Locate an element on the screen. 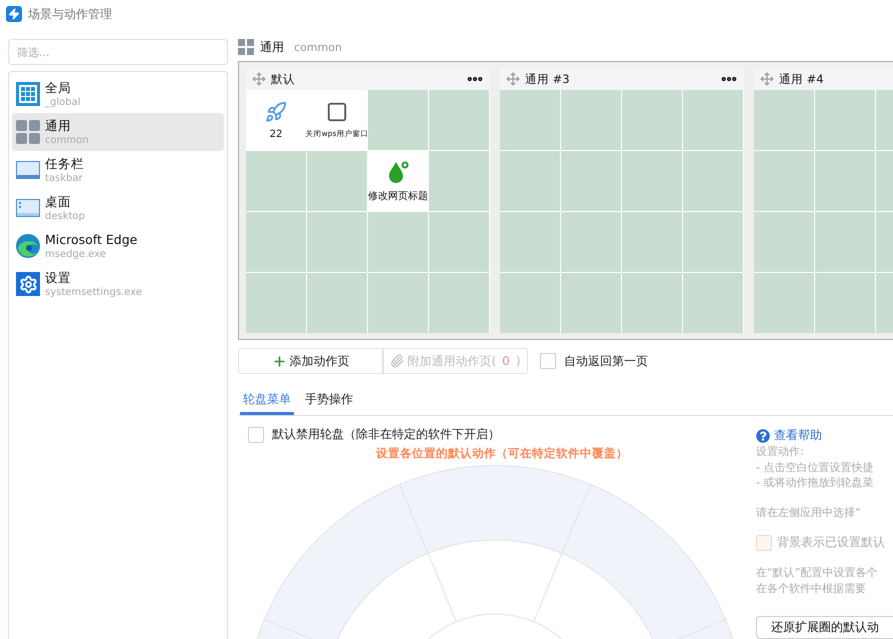 Image resolution: width=893 pixels, height=639 pixels. checkbox-label: 自动返回第一页 is located at coordinates (606, 361).